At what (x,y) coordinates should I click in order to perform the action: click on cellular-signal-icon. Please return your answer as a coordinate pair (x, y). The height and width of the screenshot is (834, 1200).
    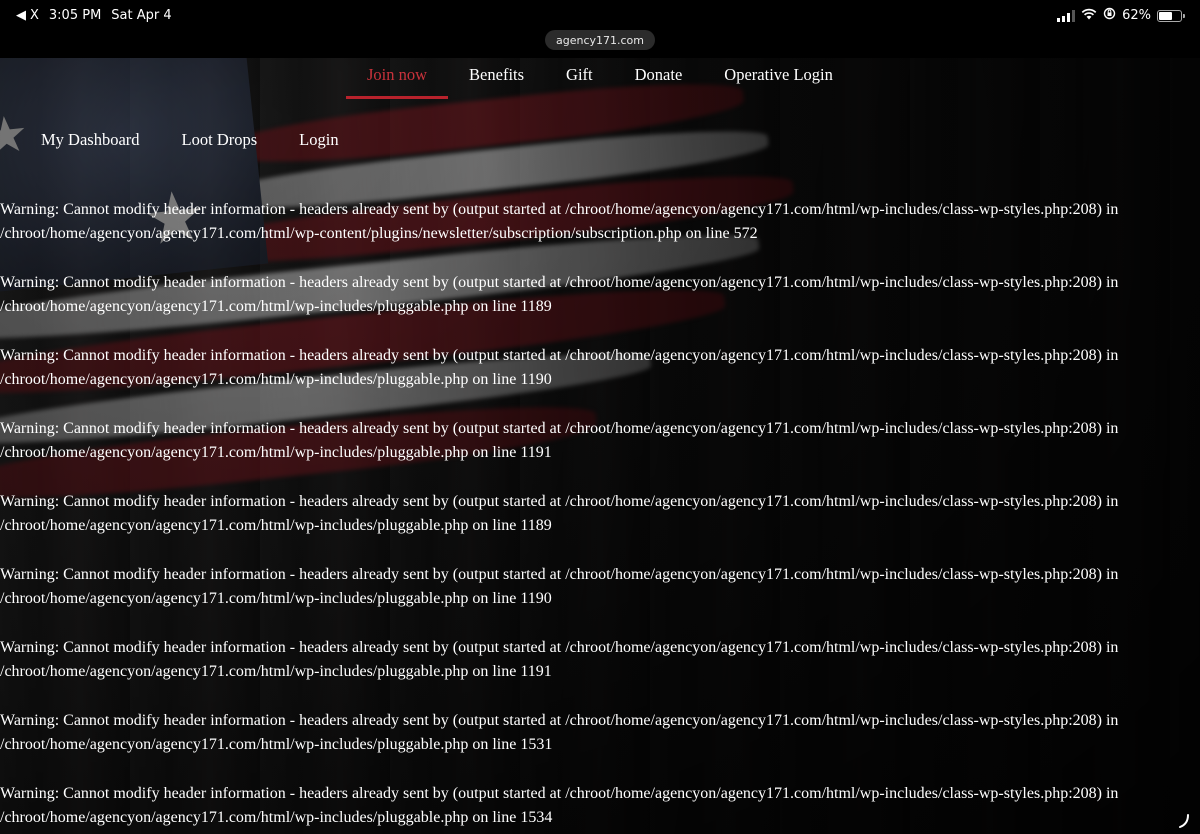
    Looking at the image, I should click on (1066, 15).